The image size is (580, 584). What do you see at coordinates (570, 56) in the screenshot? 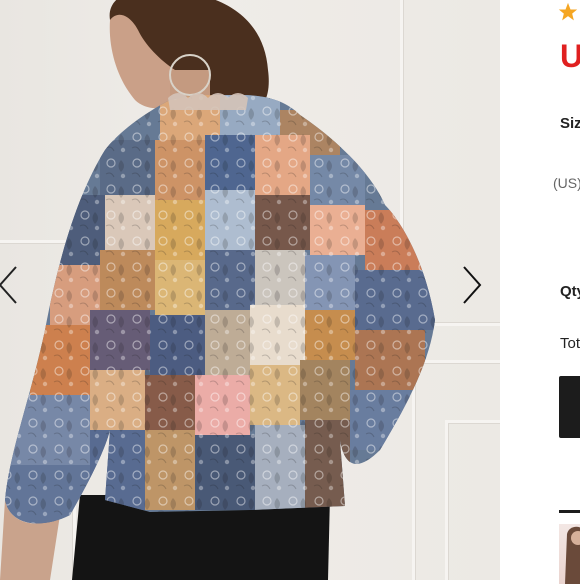
I see `product-price: U` at bounding box center [570, 56].